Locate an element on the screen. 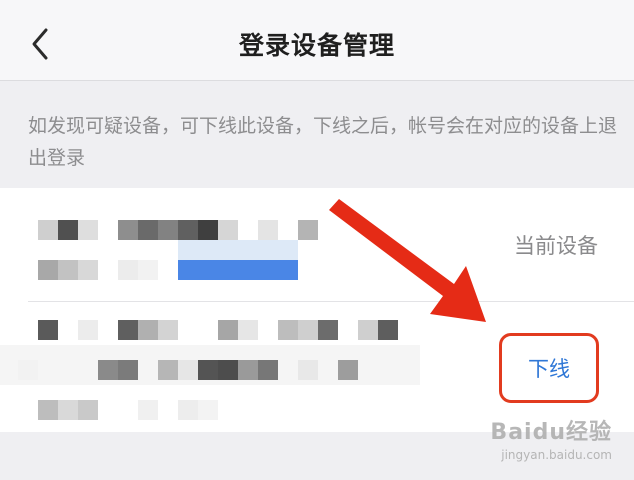 Image resolution: width=634 pixels, height=480 pixels. watermark-brand: Baidu经验 is located at coordinates (551, 432).